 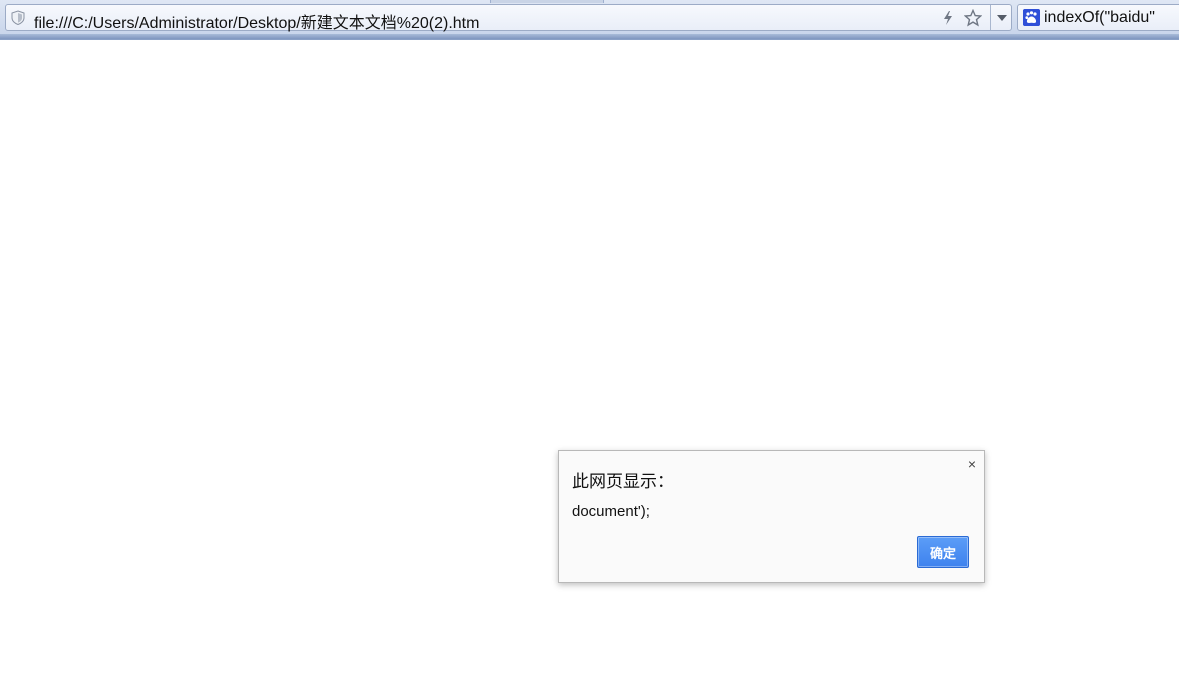 What do you see at coordinates (611, 511) in the screenshot?
I see `dialog-message: document');` at bounding box center [611, 511].